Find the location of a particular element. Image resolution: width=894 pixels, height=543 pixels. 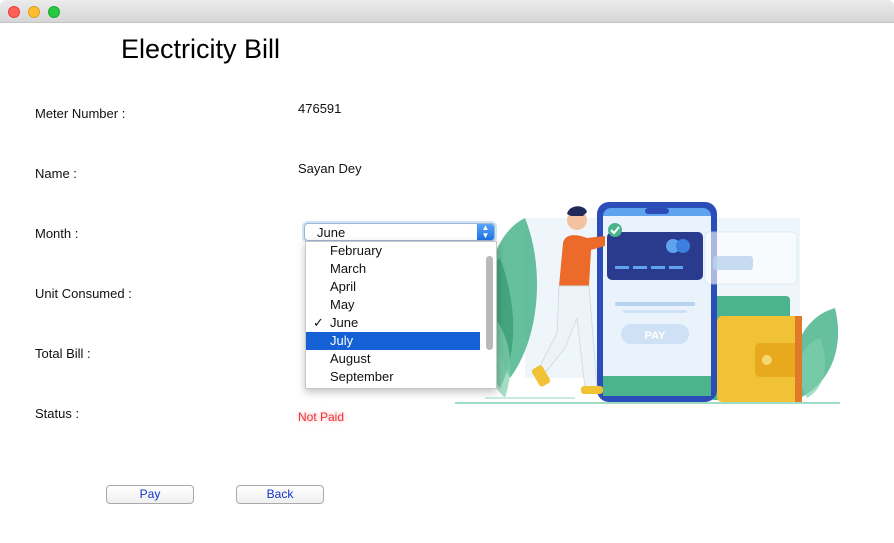

month-option-august: August is located at coordinates (393, 359).